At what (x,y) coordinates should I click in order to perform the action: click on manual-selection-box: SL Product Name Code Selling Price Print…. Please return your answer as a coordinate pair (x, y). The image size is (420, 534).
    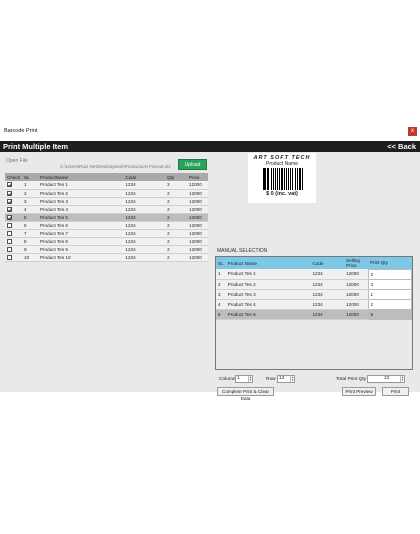
    Looking at the image, I should click on (314, 313).